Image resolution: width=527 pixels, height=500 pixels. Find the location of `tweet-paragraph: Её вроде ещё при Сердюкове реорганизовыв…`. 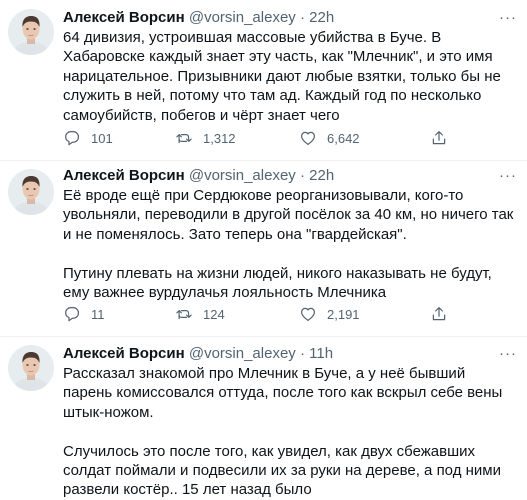

tweet-paragraph: Её вроде ещё при Сердюкове реорганизовыв… is located at coordinates (288, 215).